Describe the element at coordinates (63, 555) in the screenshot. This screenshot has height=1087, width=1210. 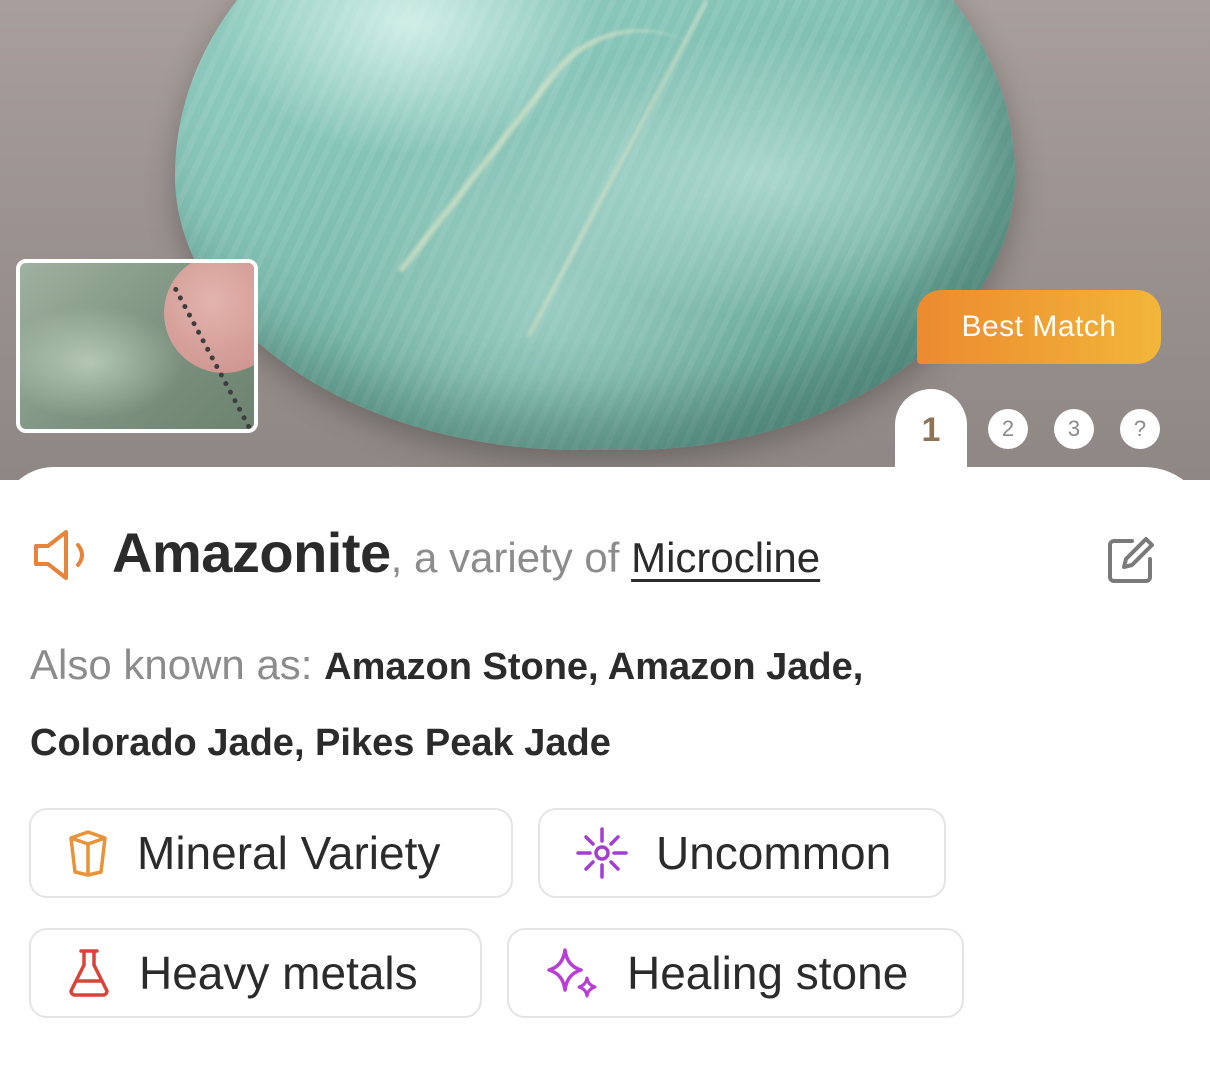
I see `speaker-icon` at that location.